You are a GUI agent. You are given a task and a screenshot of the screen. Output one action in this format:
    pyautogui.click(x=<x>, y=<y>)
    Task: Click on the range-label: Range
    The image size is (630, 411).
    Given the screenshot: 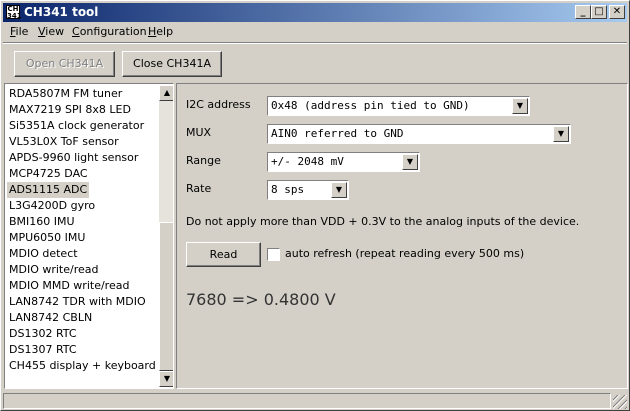 What is the action you would take?
    pyautogui.click(x=203, y=160)
    